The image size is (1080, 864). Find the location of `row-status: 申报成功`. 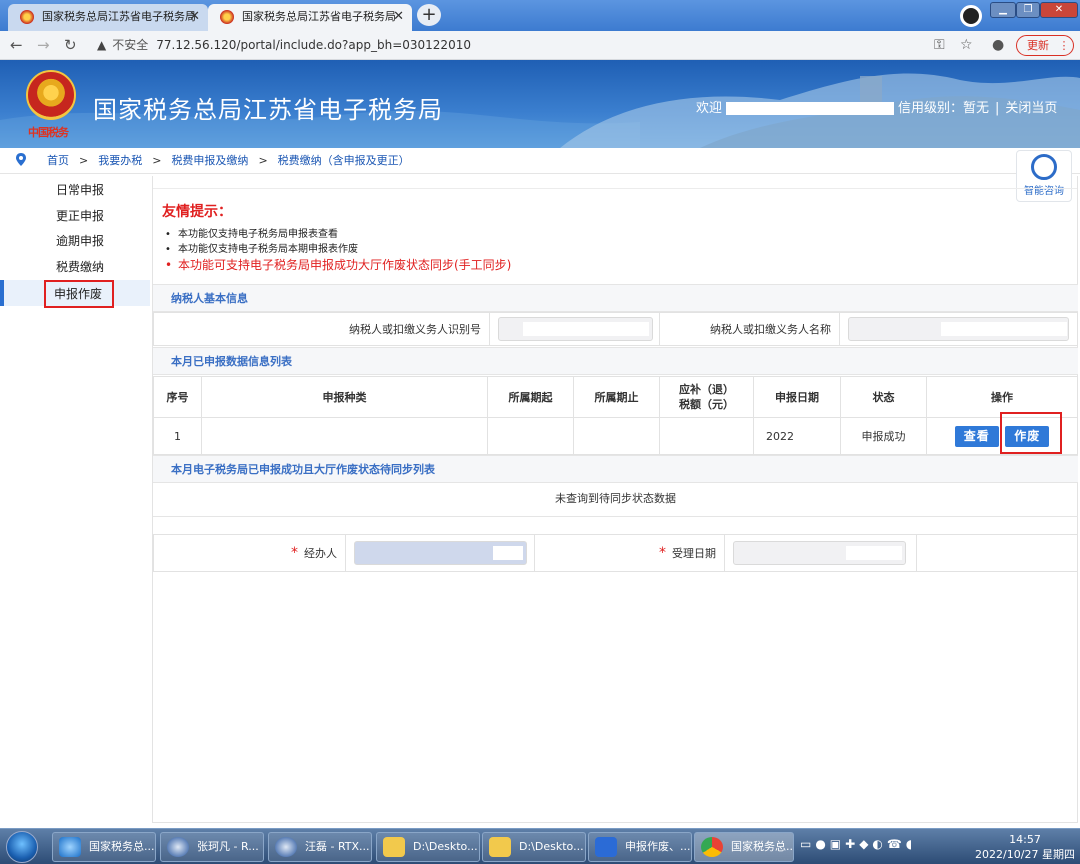

row-status: 申报成功 is located at coordinates (883, 436).